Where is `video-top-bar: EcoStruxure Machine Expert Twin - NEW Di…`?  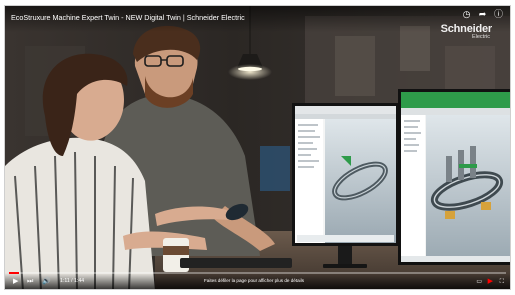
video-top-bar: EcoStruxure Machine Expert Twin - NEW Di… is located at coordinates (257, 19).